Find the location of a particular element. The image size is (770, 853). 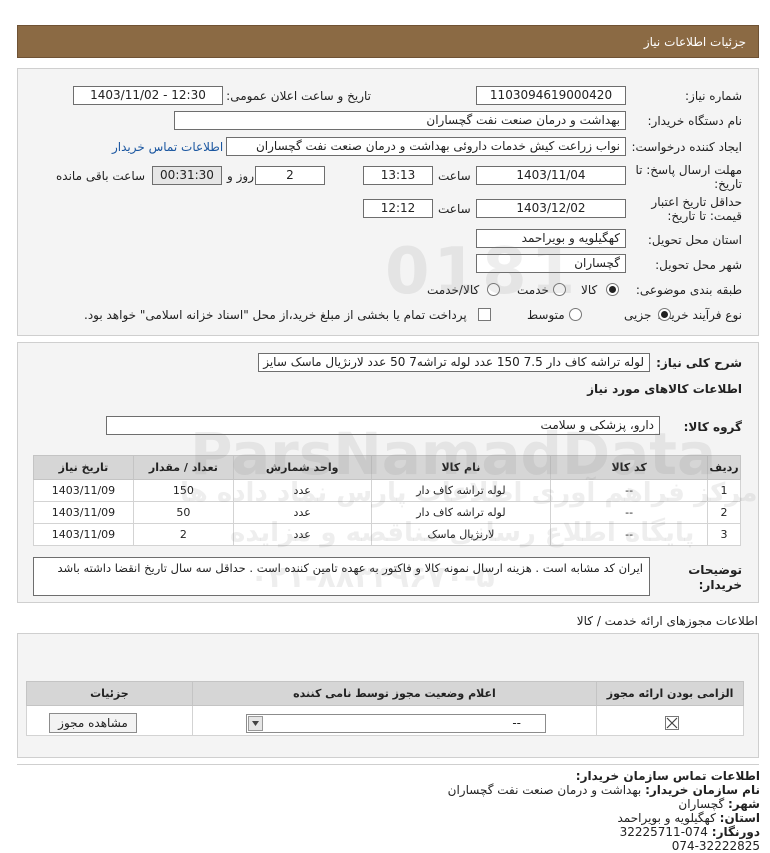

deadline-label: مهلت ارسال پاسخ: تا تاریخ: is located at coordinates (688, 177).